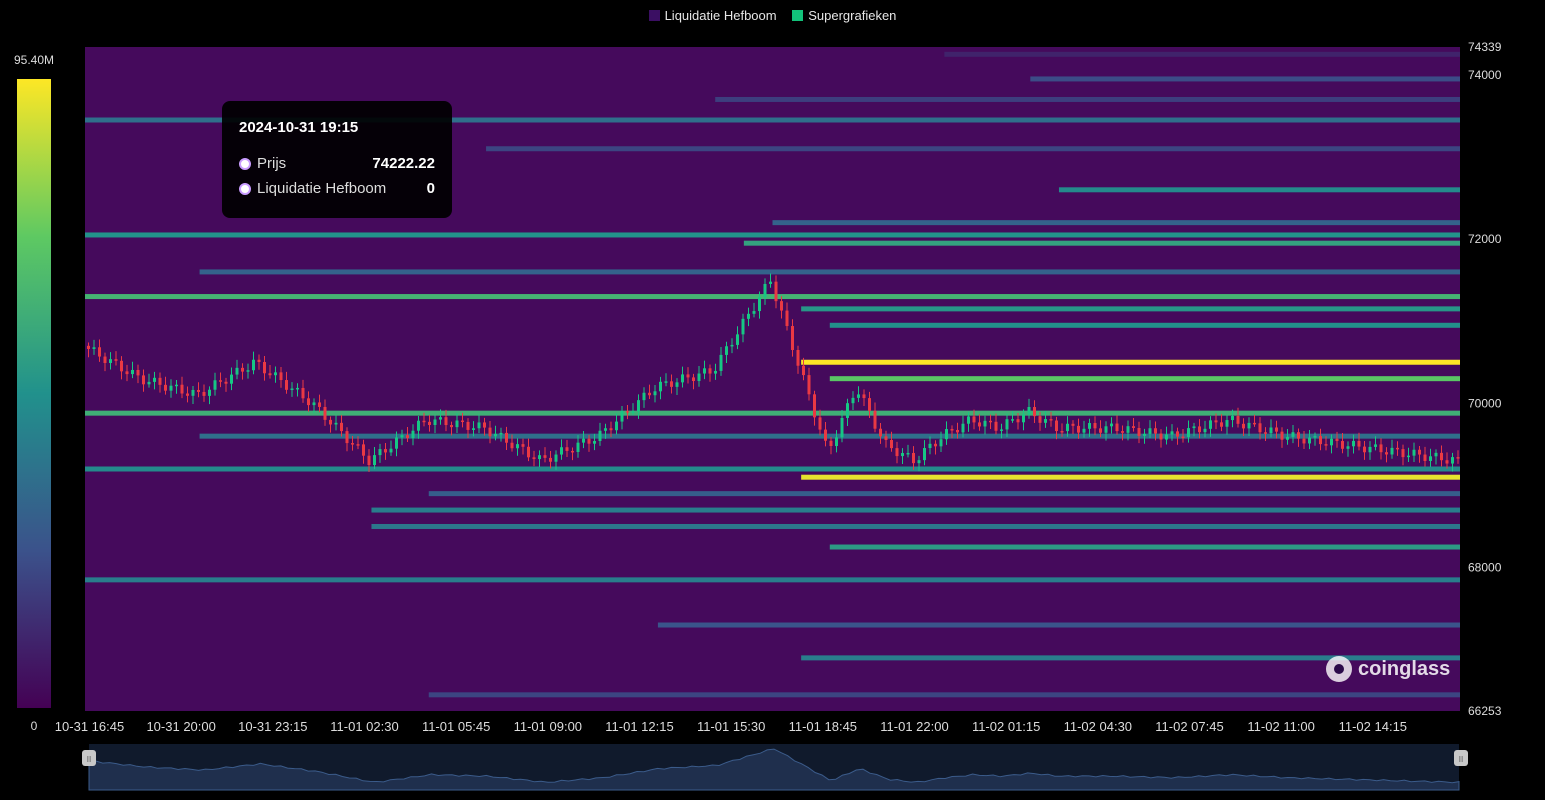 The width and height of the screenshot is (1545, 800). I want to click on x-tick-label: 11-01 22:00, so click(914, 726).